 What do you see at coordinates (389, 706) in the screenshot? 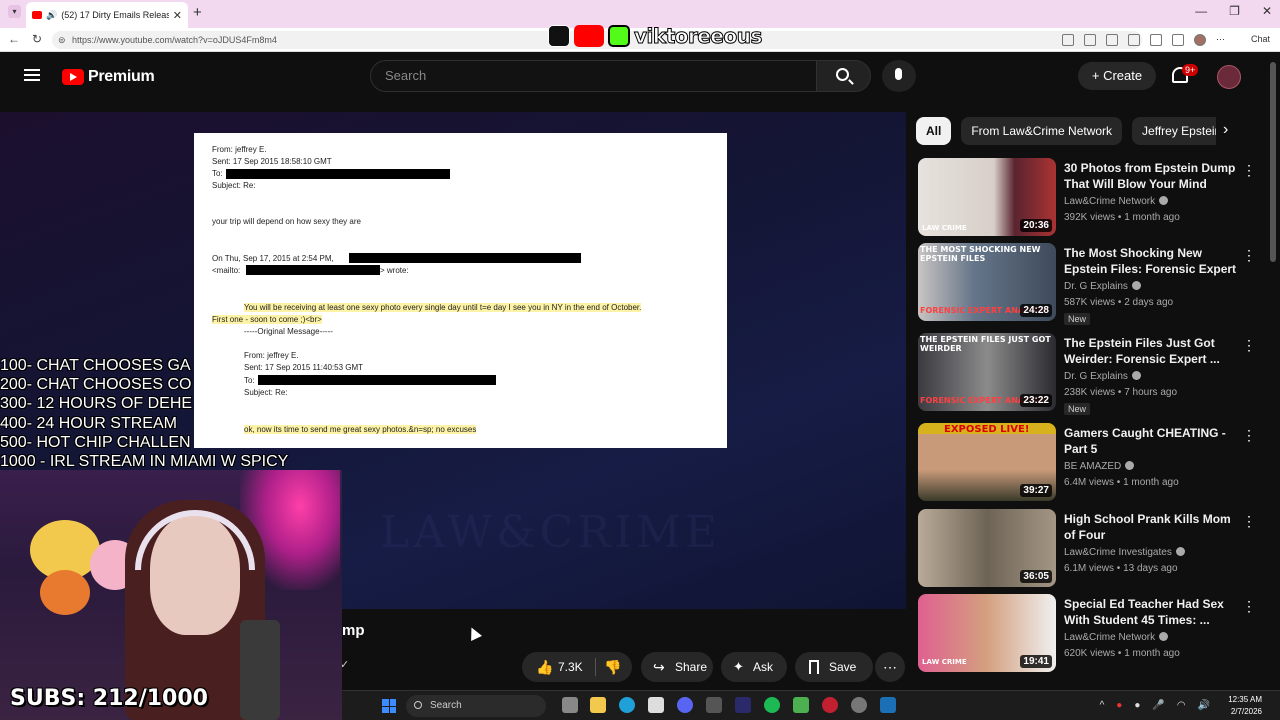
I see `windows-start-icon` at bounding box center [389, 706].